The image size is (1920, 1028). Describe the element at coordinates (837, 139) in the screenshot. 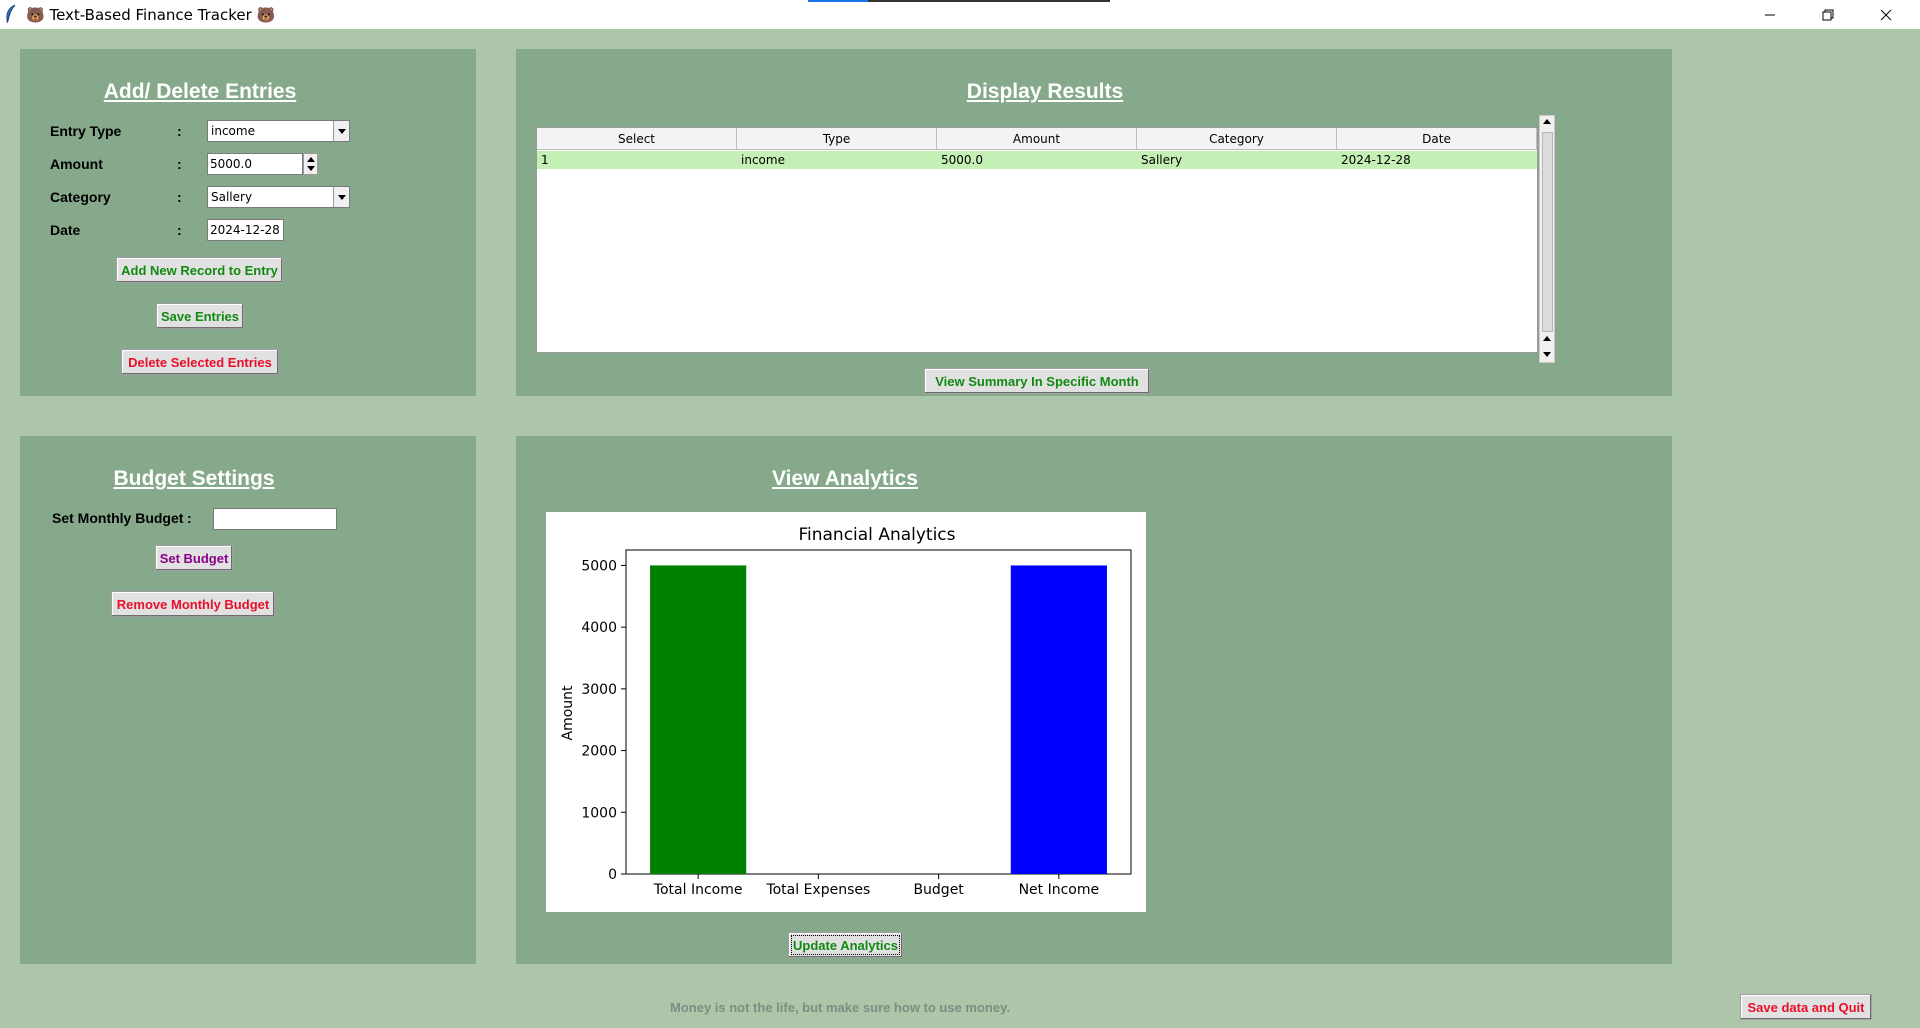

I see `column-header-type: Type` at that location.